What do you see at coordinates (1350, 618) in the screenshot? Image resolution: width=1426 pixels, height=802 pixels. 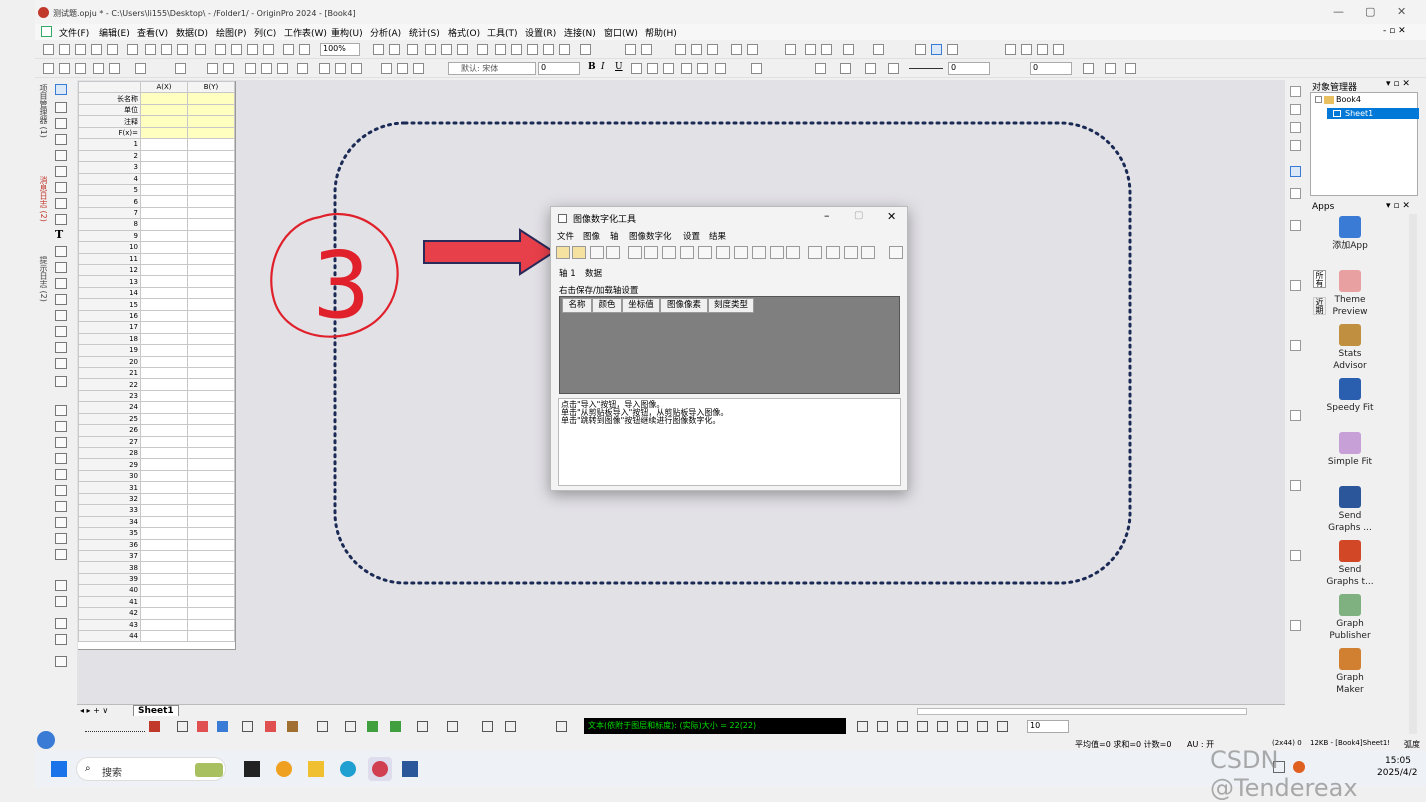 I see `app-item: Graph Publisher` at bounding box center [1350, 618].